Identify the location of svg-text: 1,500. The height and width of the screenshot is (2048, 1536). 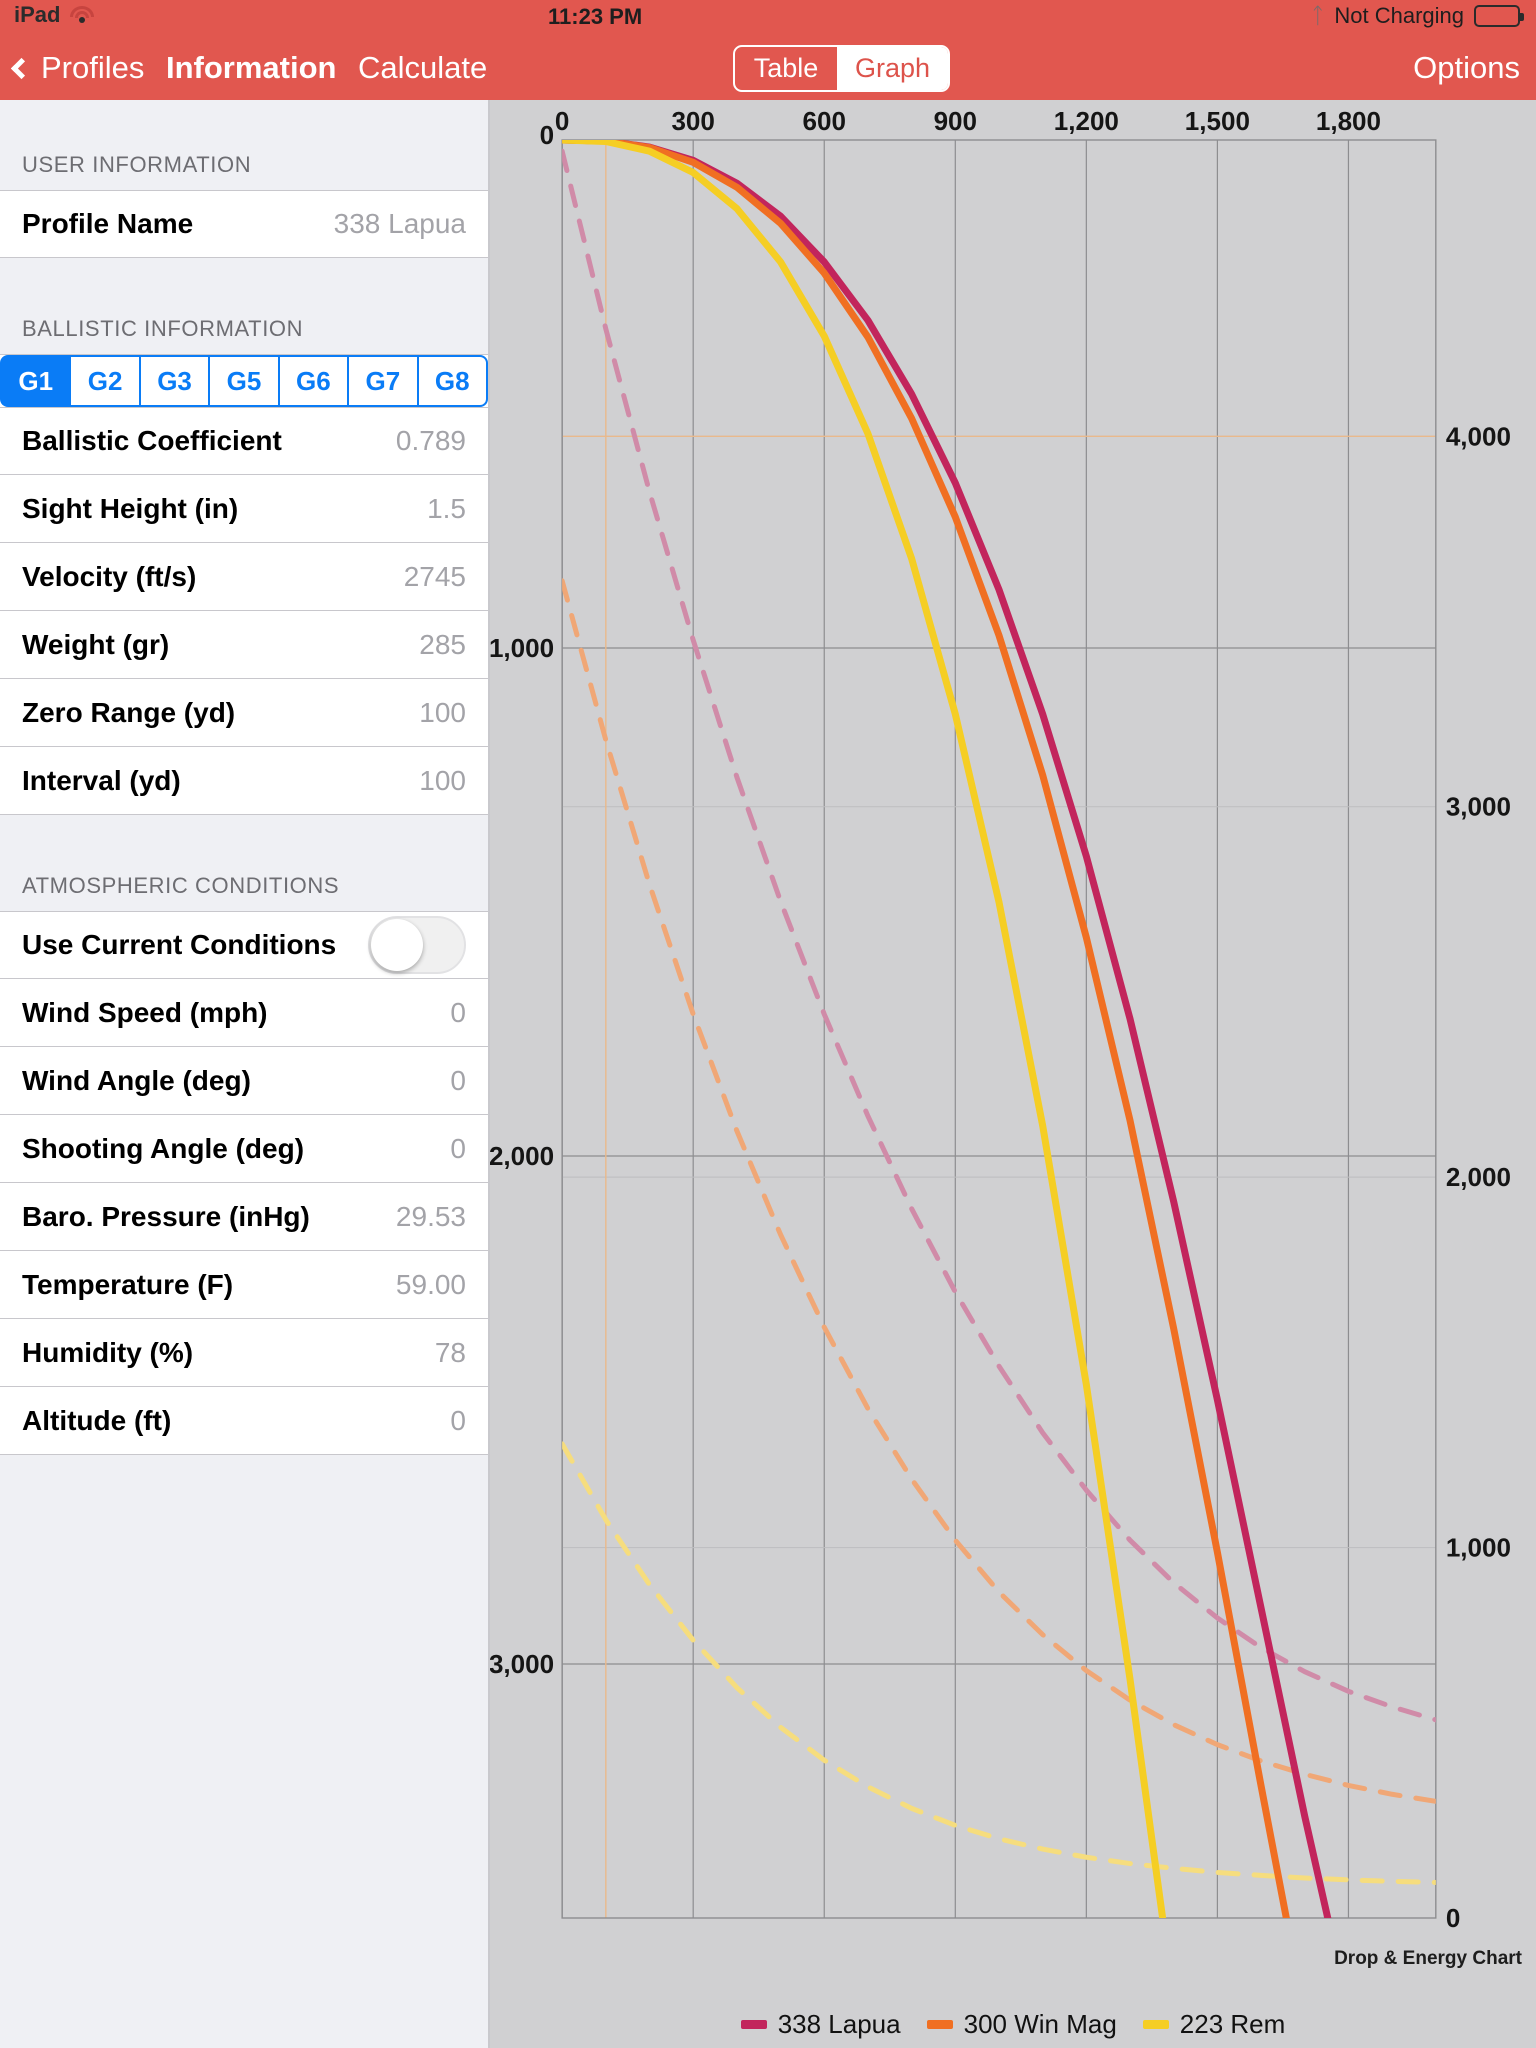
(1217, 121).